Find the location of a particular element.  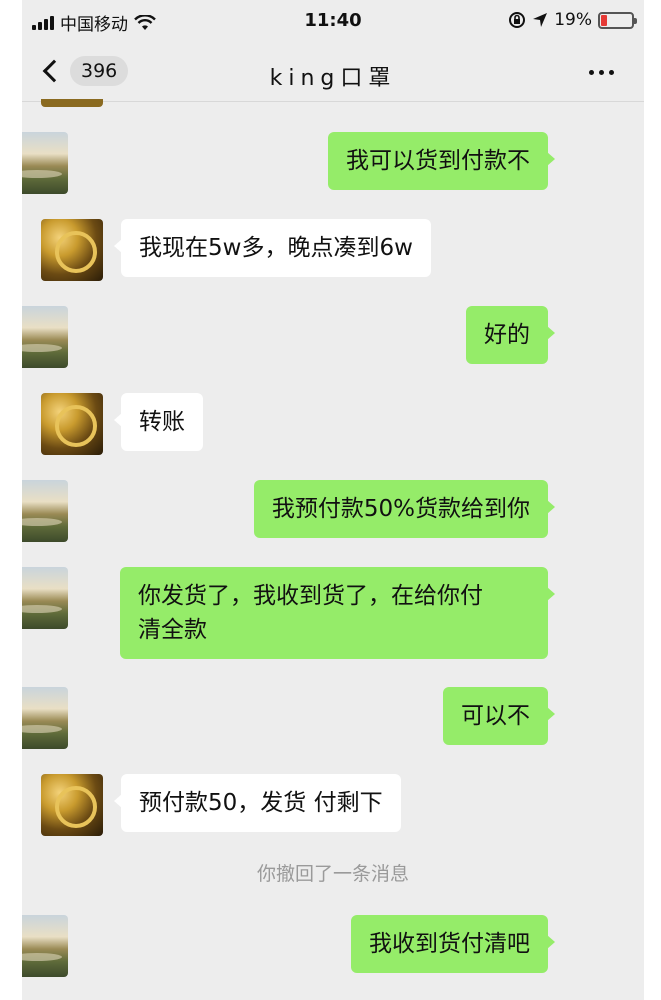

message-row: 预付款50，发货 付剩下 is located at coordinates (333, 805).